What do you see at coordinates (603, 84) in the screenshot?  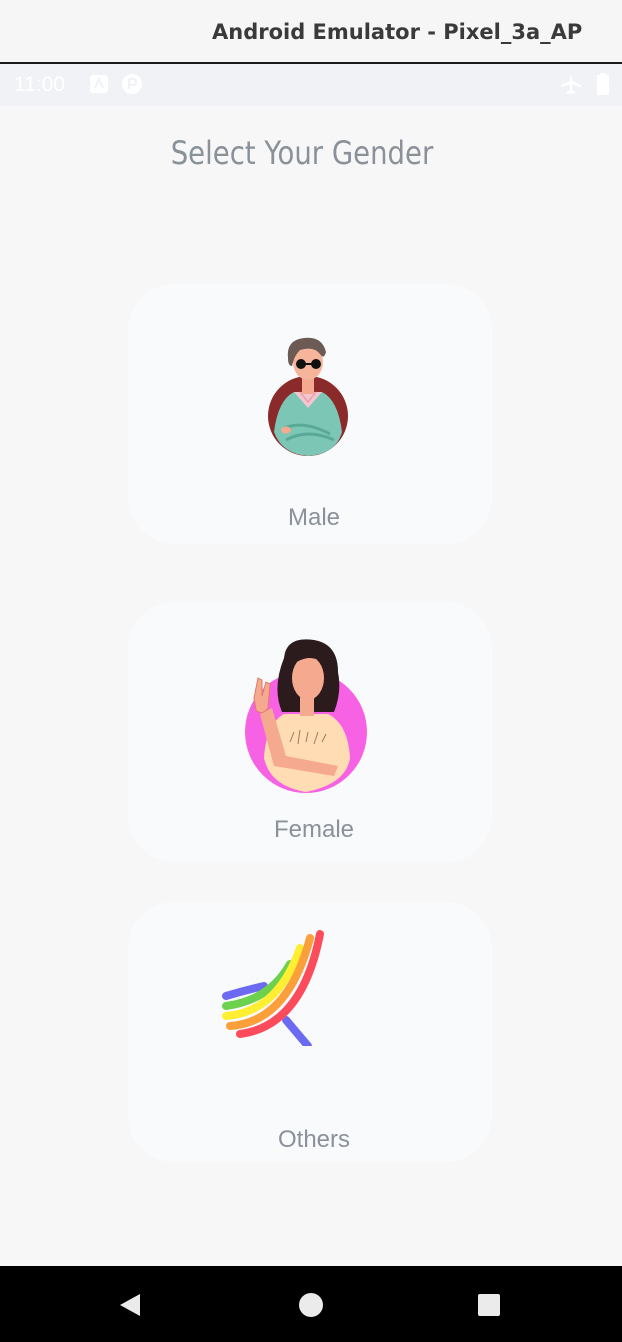 I see `battery-icon` at bounding box center [603, 84].